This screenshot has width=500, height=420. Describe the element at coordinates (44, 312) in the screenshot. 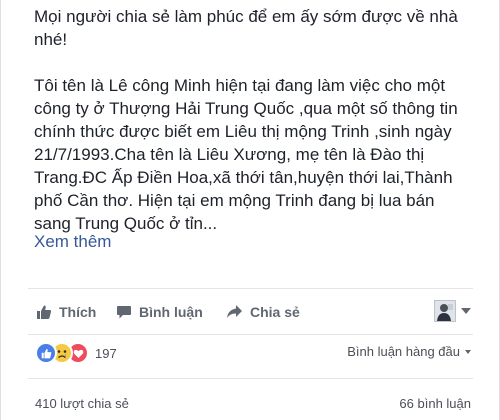

I see `thumbs-up-icon` at that location.